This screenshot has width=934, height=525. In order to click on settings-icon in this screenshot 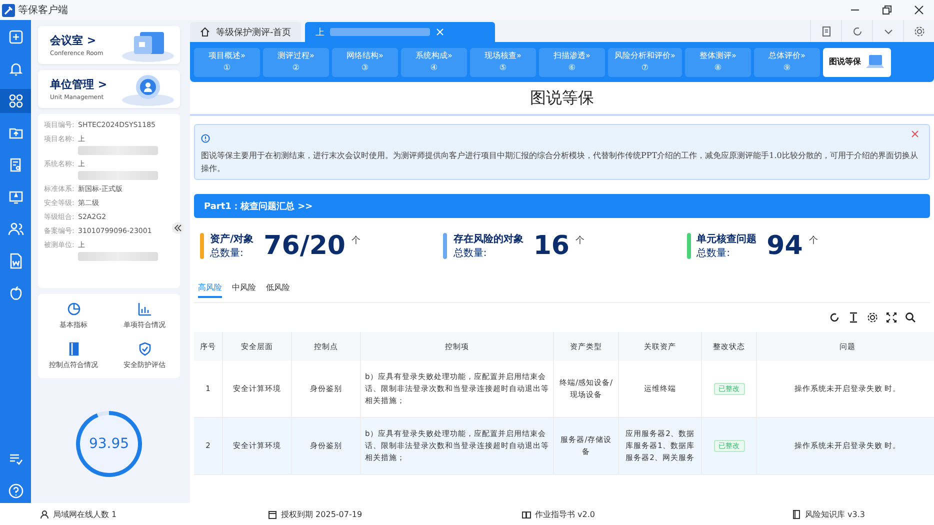, I will do `click(872, 317)`.